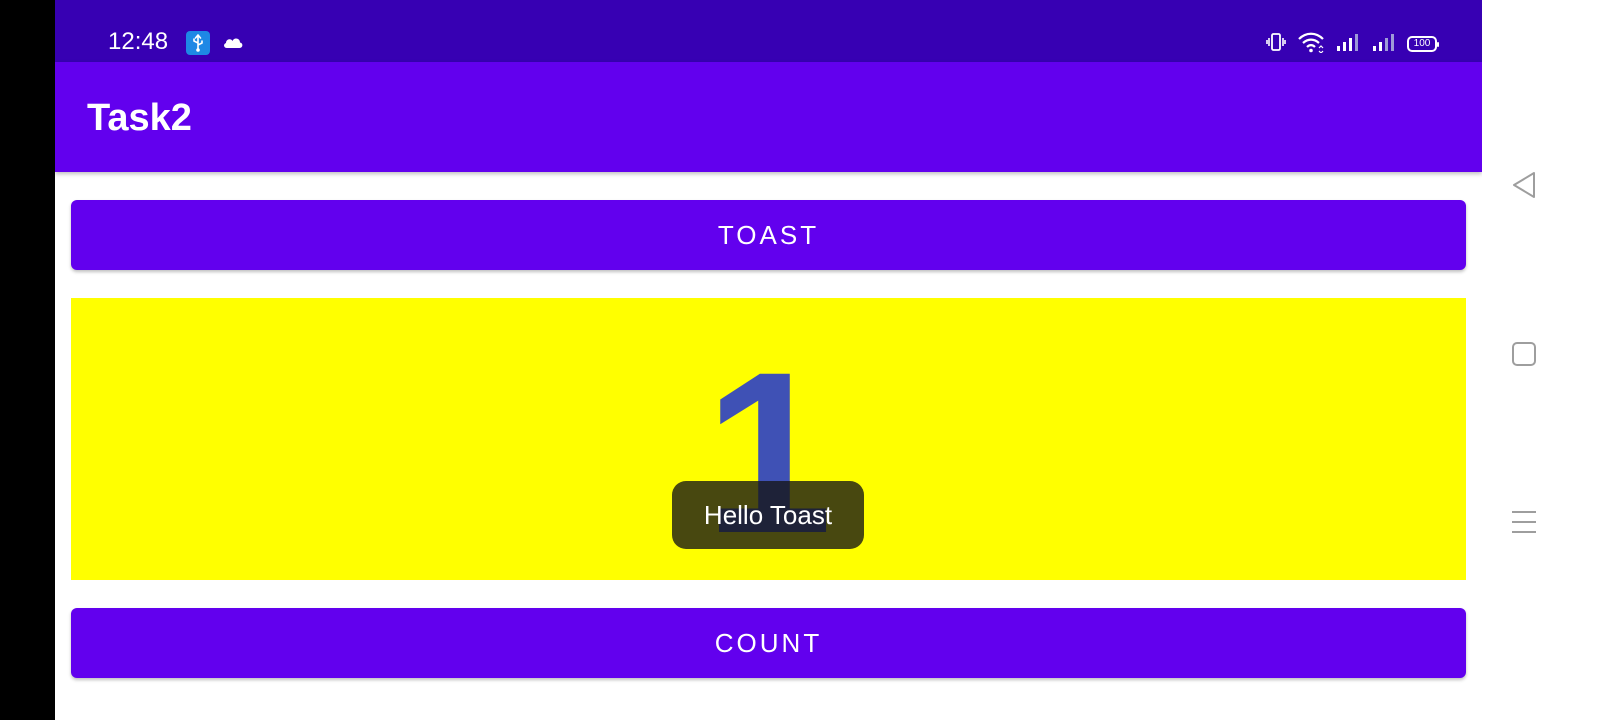 The image size is (1600, 720). I want to click on app-bar: Task2, so click(768, 117).